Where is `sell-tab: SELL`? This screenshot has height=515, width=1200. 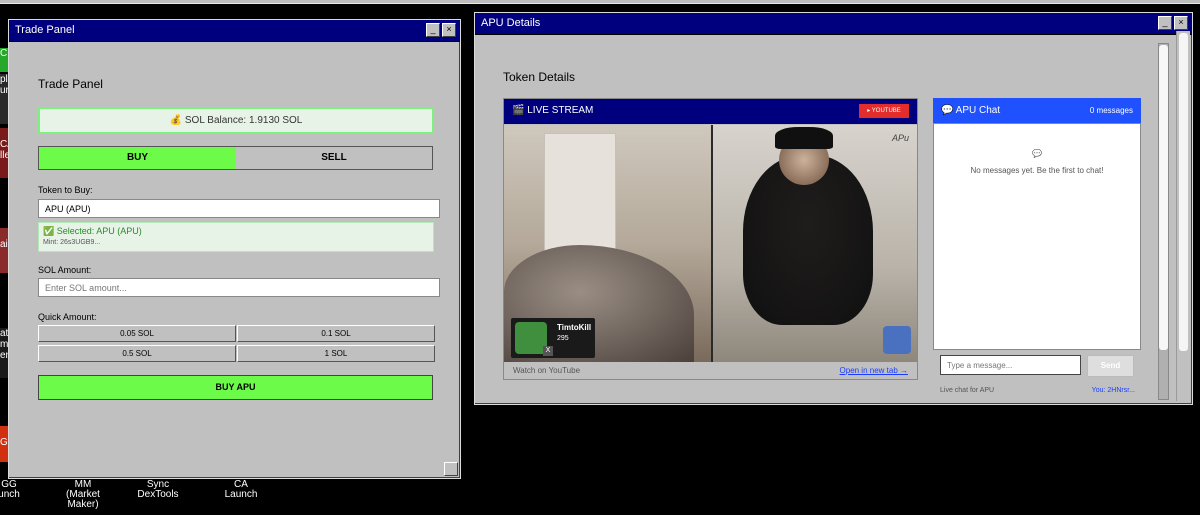
sell-tab: SELL is located at coordinates (334, 158).